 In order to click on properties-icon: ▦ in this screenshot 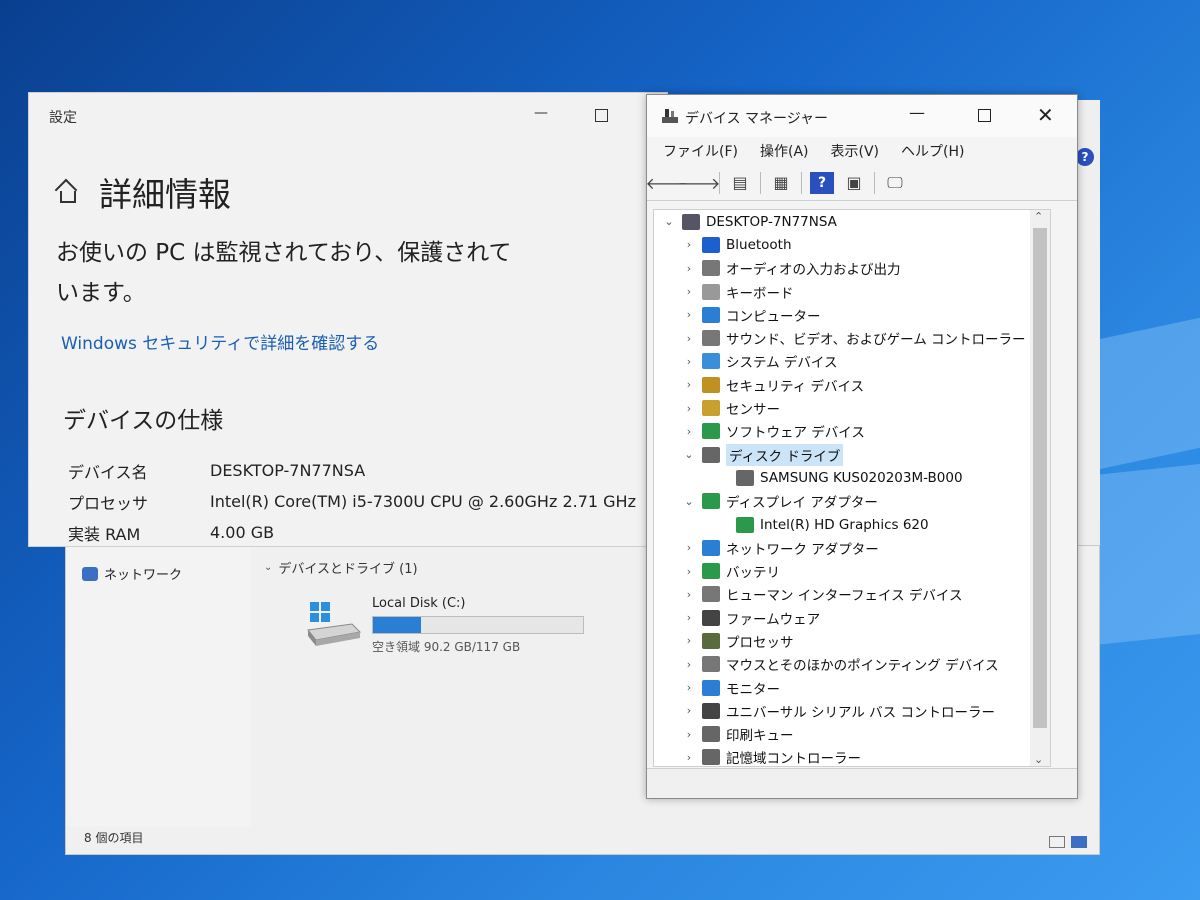, I will do `click(781, 183)`.